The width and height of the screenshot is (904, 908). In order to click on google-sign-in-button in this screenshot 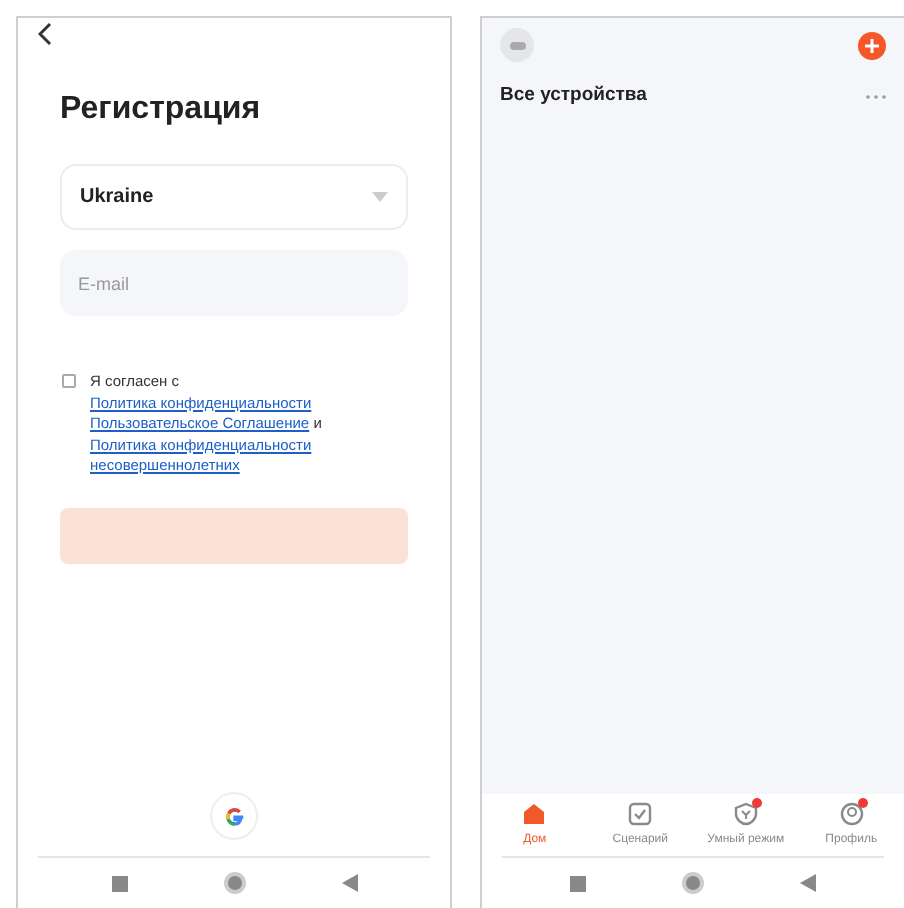, I will do `click(234, 816)`.